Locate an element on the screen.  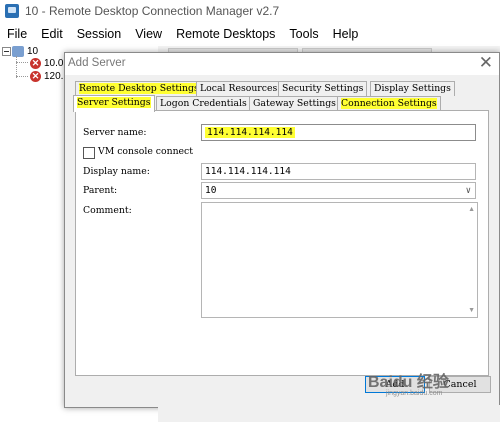
scroll-up-icon: ▲ is located at coordinates (471, 209).